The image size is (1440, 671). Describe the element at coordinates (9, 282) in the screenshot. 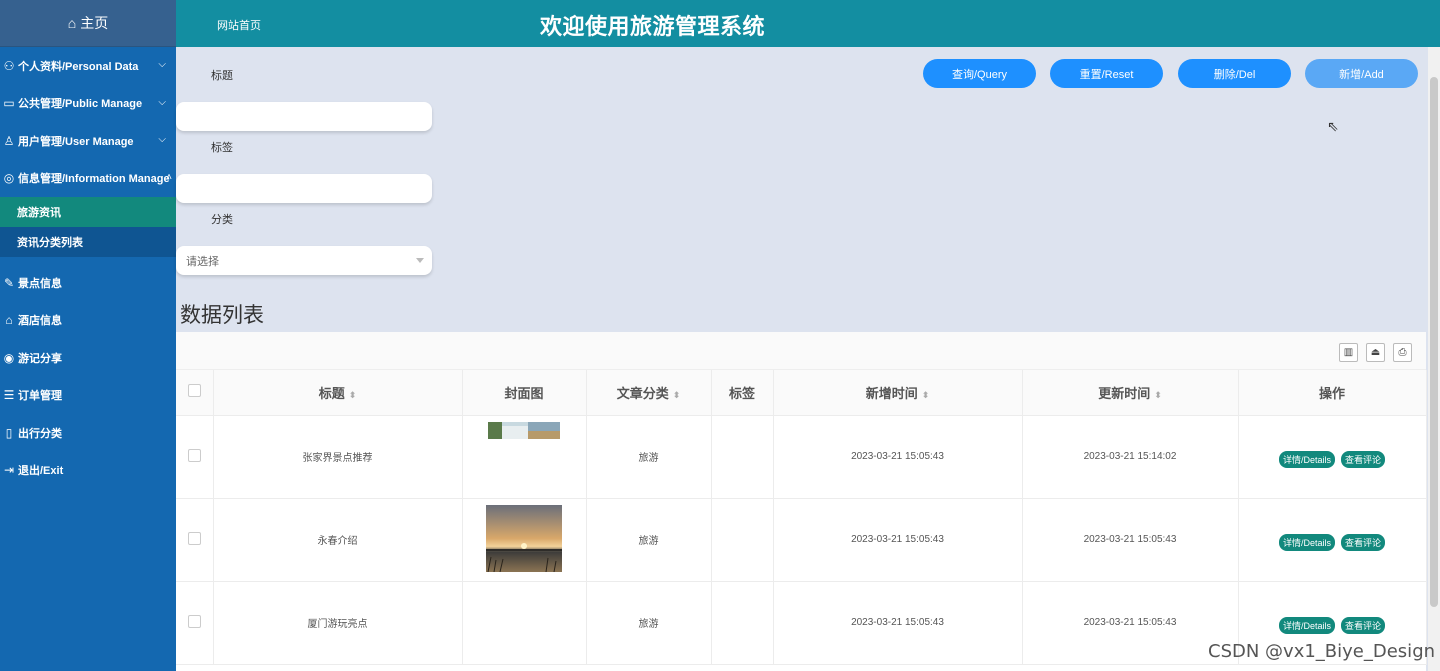

I see `scenic-icon: ✎` at that location.